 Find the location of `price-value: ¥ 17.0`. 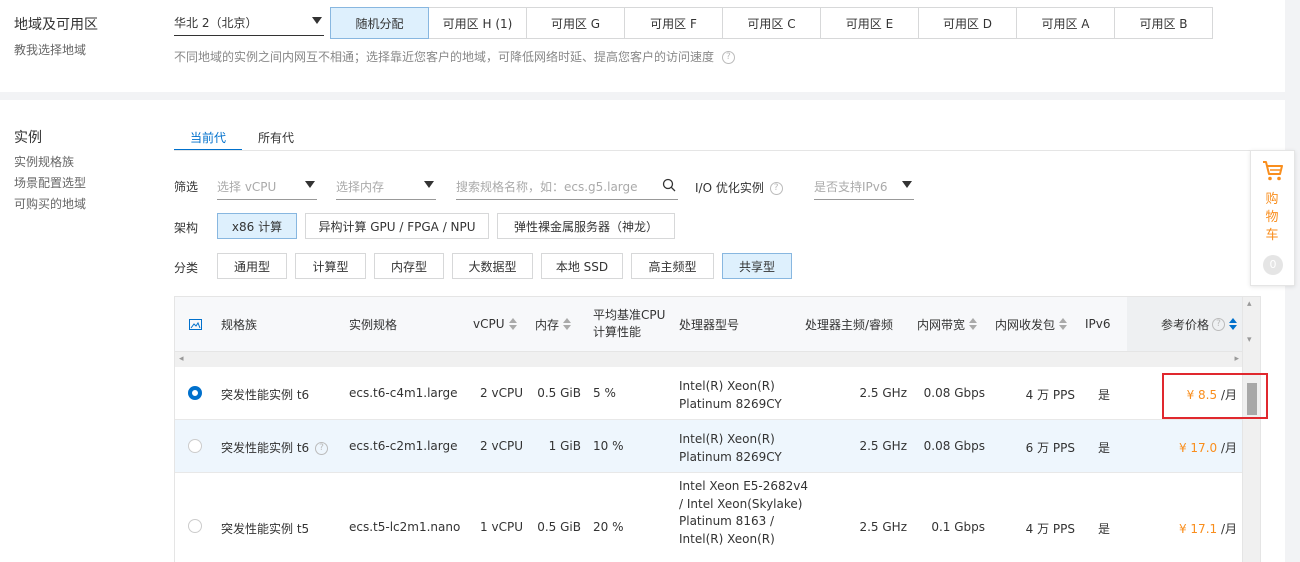

price-value: ¥ 17.0 is located at coordinates (1198, 448).